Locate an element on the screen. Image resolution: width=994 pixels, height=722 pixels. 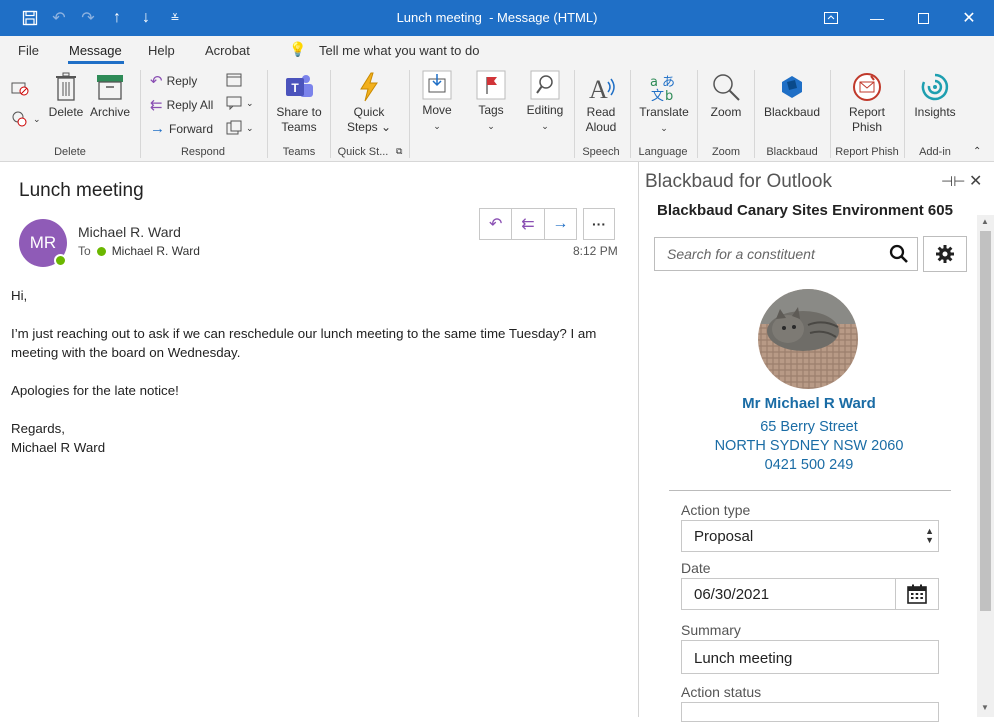
minimize-button: — is located at coordinates (877, 18).